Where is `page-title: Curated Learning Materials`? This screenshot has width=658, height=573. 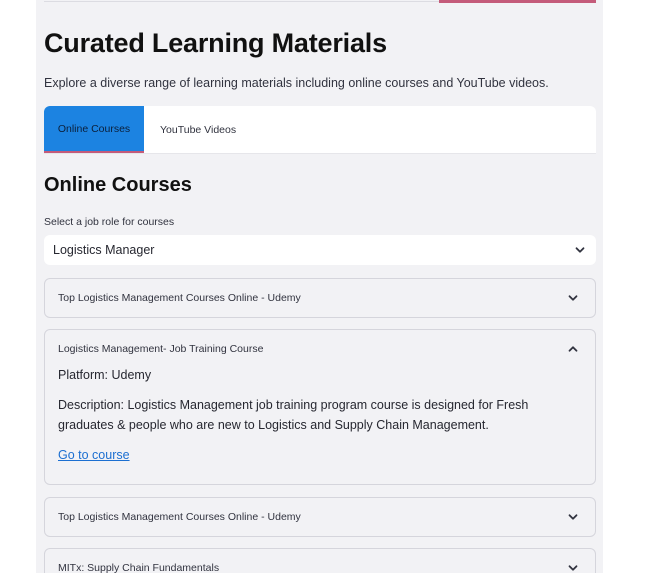 page-title: Curated Learning Materials is located at coordinates (215, 43).